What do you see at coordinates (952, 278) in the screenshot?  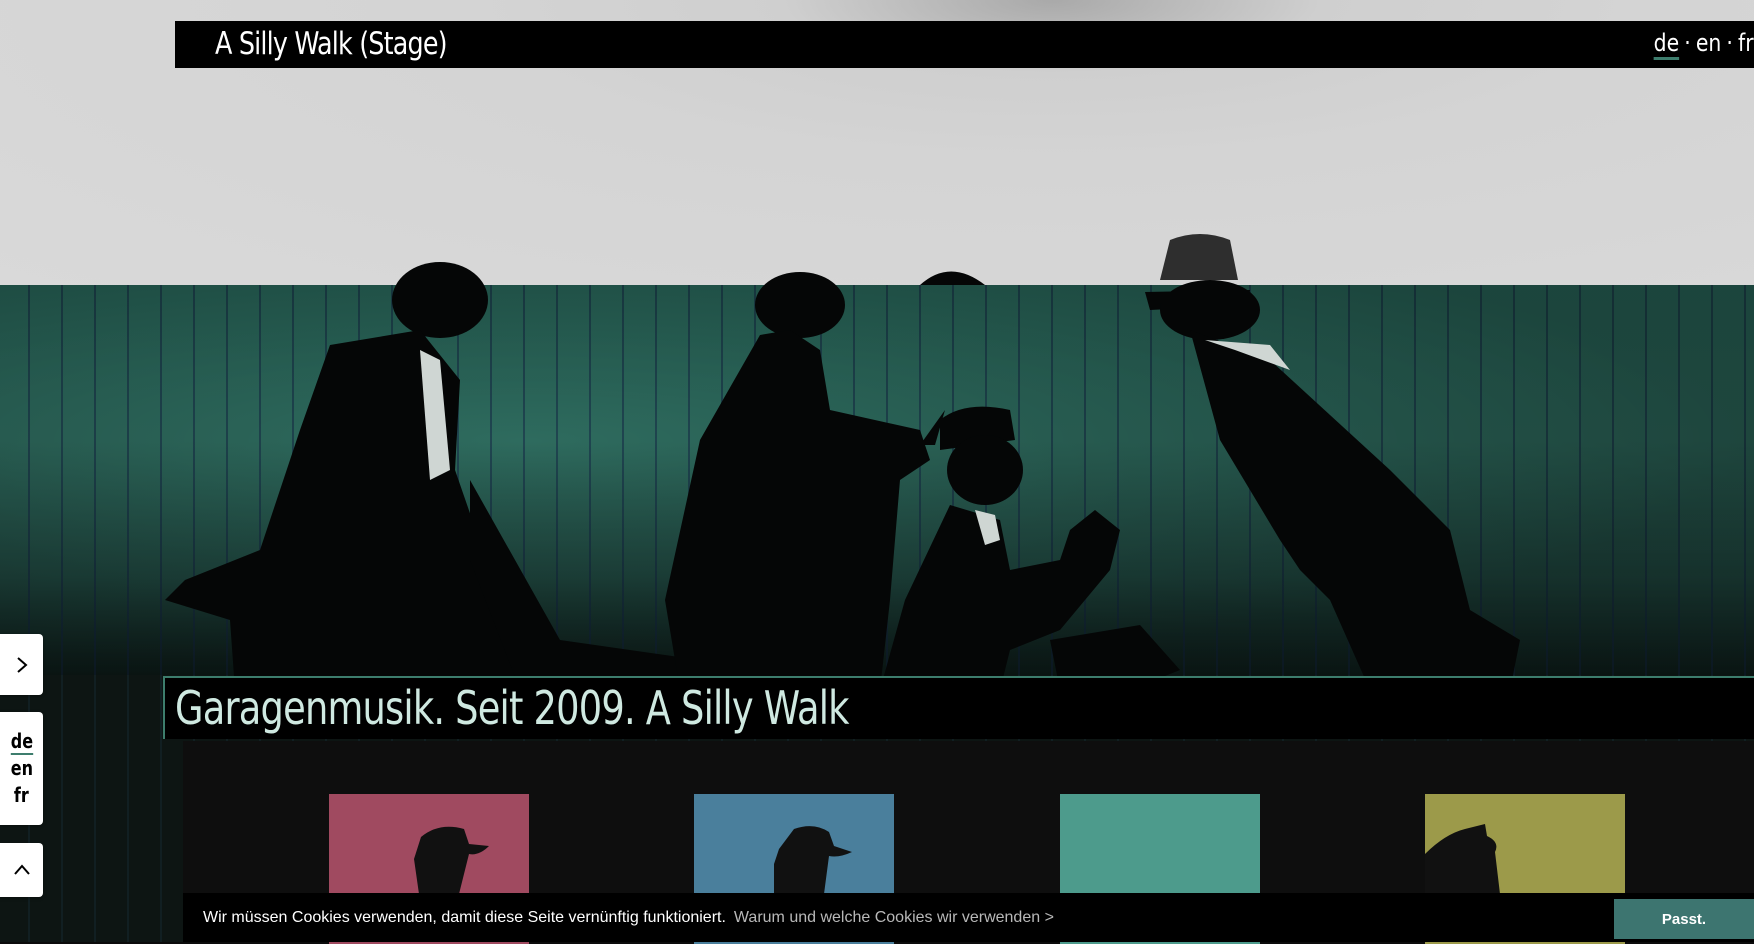 I see `hero-hat-partial` at bounding box center [952, 278].